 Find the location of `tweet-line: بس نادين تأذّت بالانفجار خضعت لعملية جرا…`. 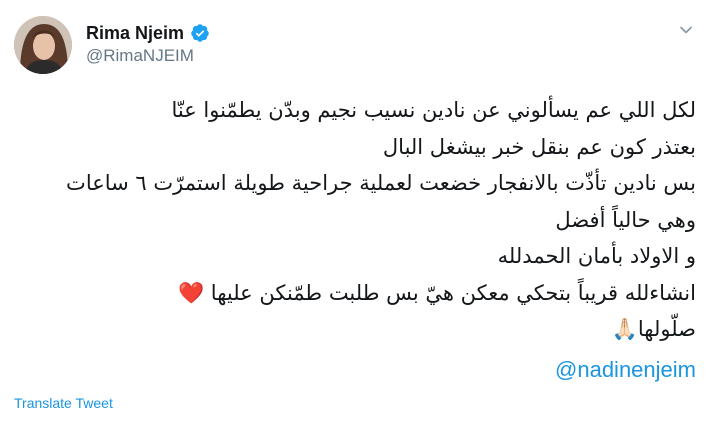

tweet-line: بس نادين تأذّت بالانفجار خضعت لعملية جرا… is located at coordinates (381, 183).